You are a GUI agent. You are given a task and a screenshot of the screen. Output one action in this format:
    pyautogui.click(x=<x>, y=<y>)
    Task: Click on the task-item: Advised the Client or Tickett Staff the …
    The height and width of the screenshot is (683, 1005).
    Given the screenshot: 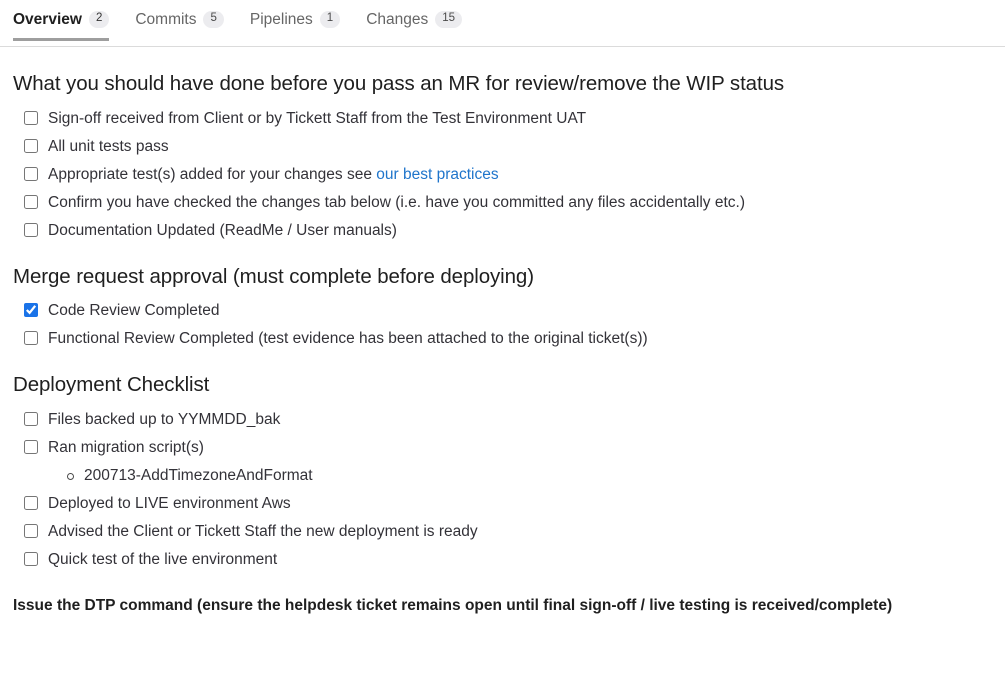 What is the action you would take?
    pyautogui.click(x=508, y=531)
    